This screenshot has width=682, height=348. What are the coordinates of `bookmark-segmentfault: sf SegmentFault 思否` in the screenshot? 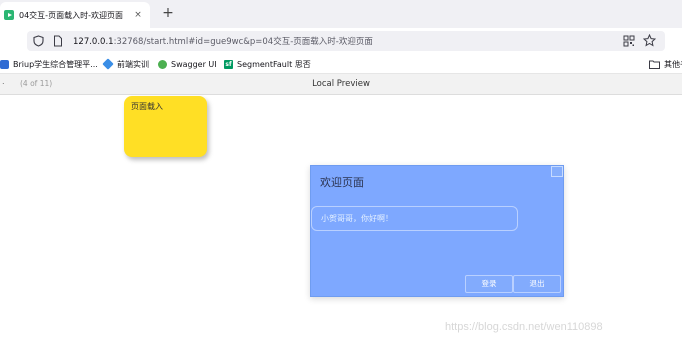 It's located at (267, 64).